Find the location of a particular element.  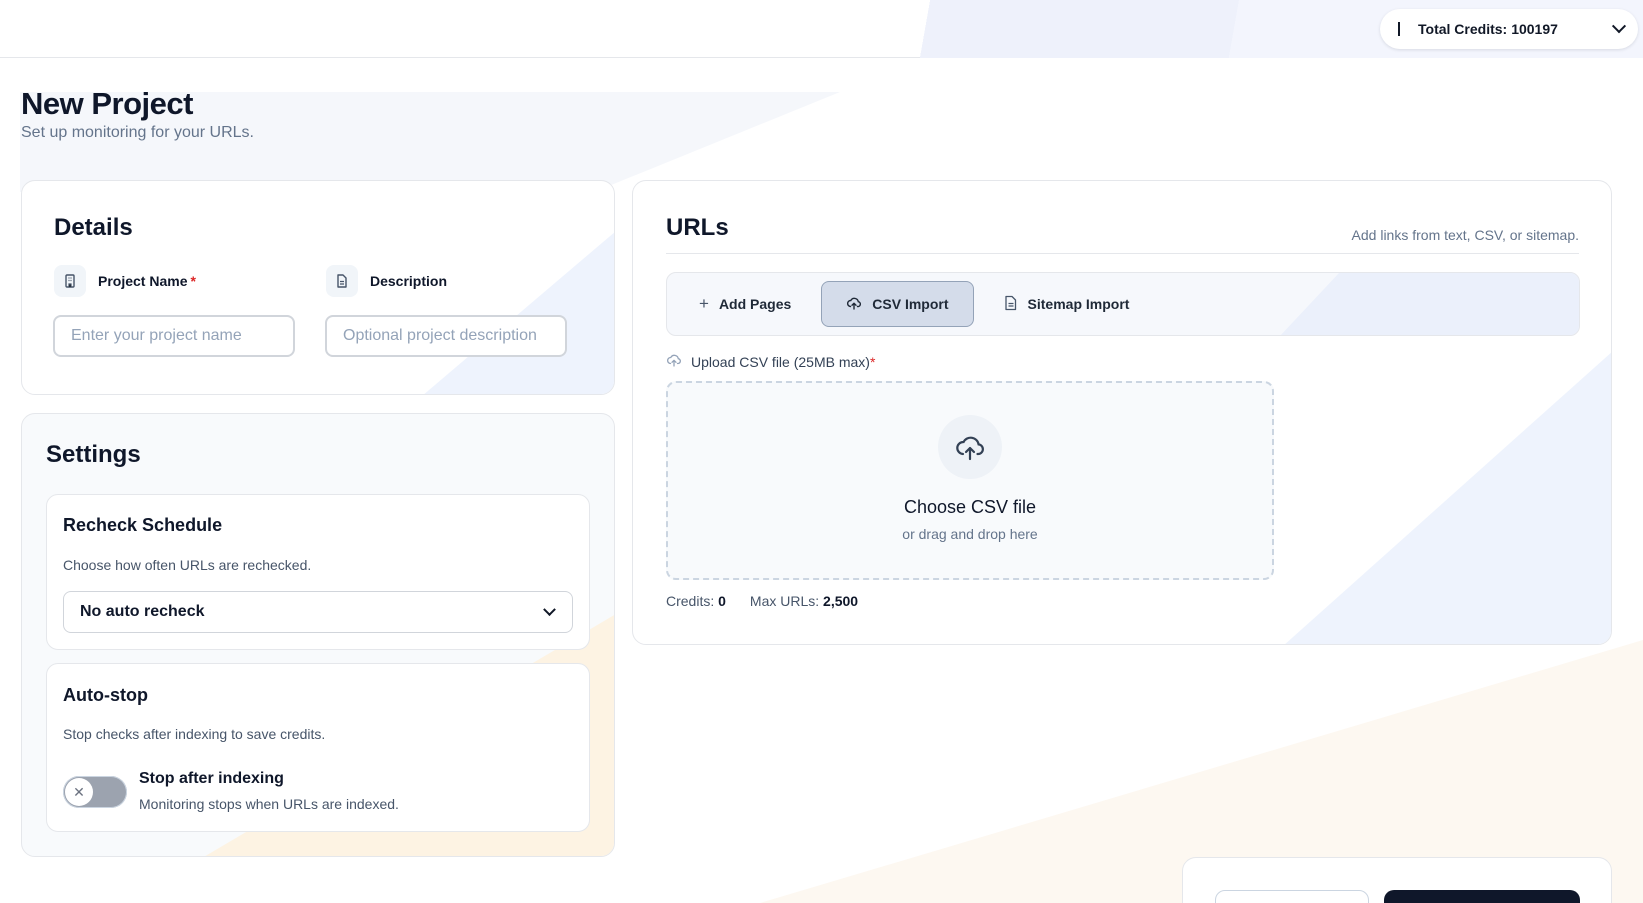

cancel-button is located at coordinates (1292, 896).